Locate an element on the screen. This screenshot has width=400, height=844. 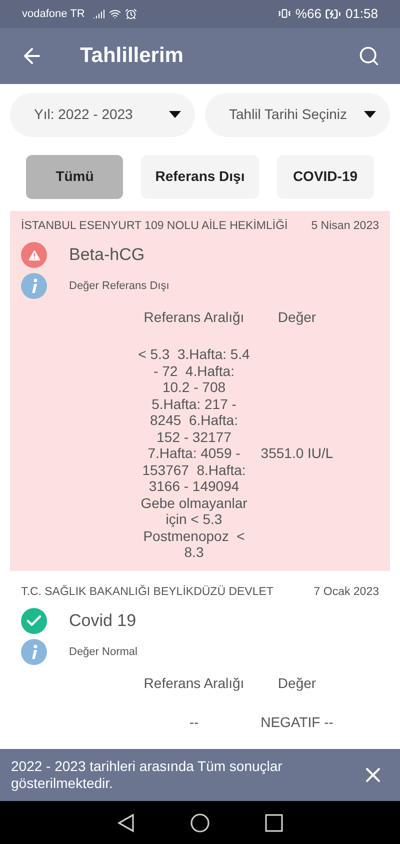
result-value: NEGATIF -- is located at coordinates (297, 722).